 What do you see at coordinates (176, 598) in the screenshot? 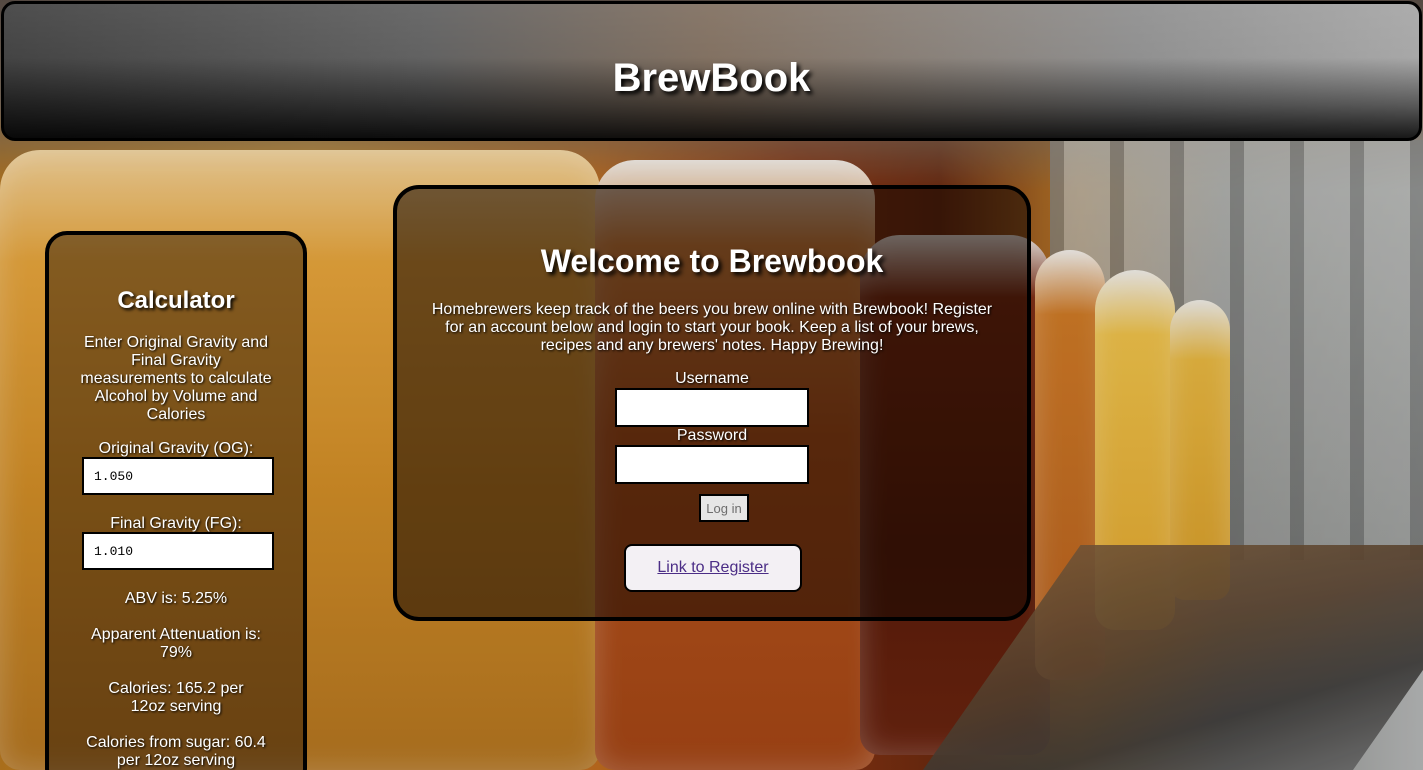
I see `abv-result: ABV is: 5.25%` at bounding box center [176, 598].